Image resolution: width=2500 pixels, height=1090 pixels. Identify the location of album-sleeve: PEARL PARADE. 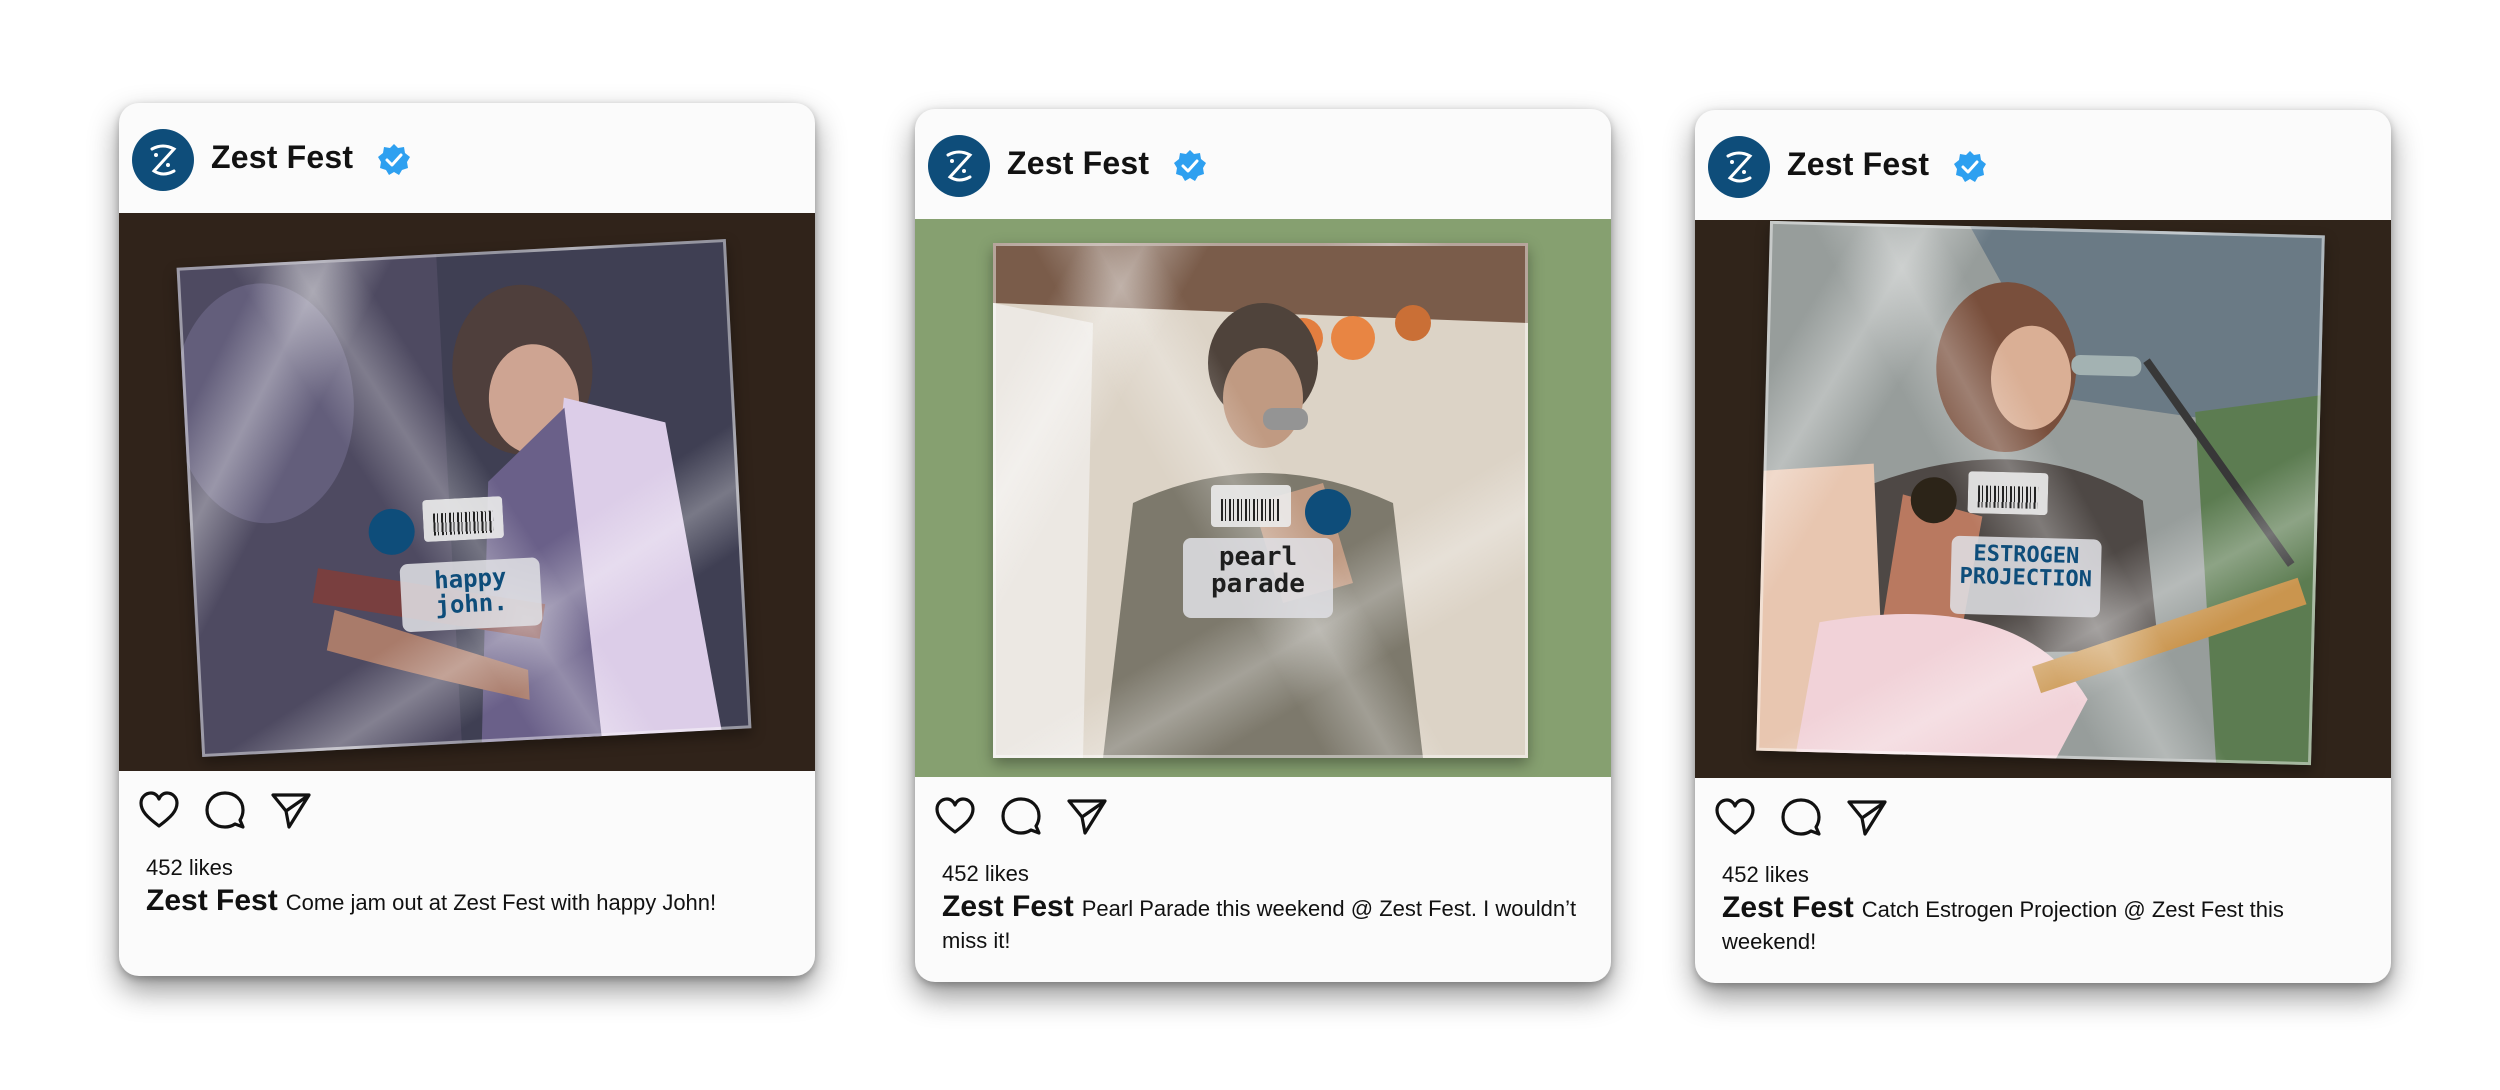
(1260, 500).